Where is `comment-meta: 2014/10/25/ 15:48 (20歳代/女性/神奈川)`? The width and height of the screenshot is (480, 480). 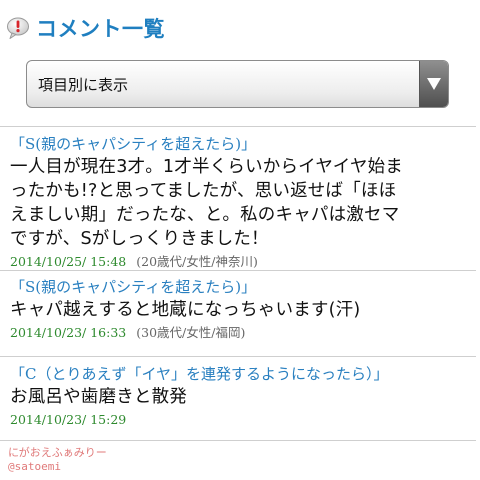 comment-meta: 2014/10/25/ 15:48 (20歳代/女性/神奈川) is located at coordinates (241, 262).